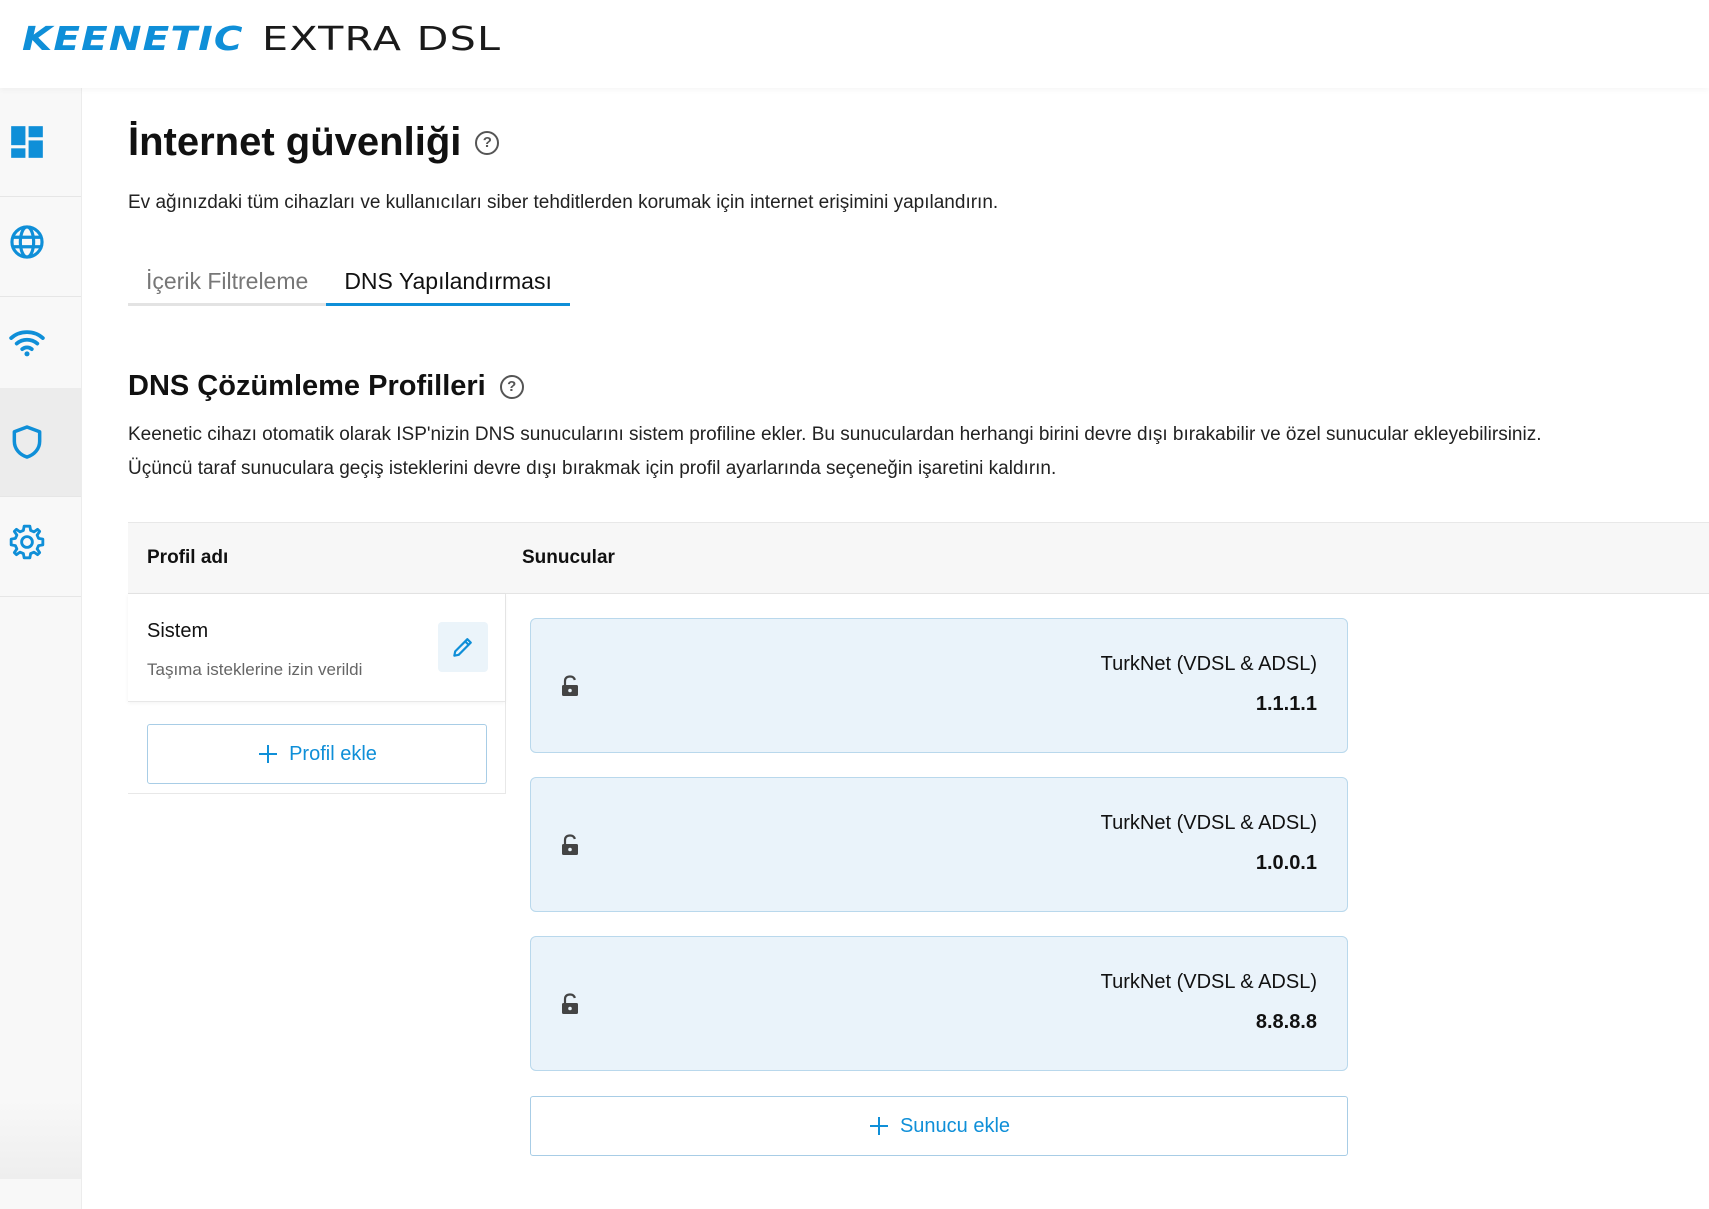  I want to click on top-bar: KEENETIC EXTRA DSL, so click(854, 44).